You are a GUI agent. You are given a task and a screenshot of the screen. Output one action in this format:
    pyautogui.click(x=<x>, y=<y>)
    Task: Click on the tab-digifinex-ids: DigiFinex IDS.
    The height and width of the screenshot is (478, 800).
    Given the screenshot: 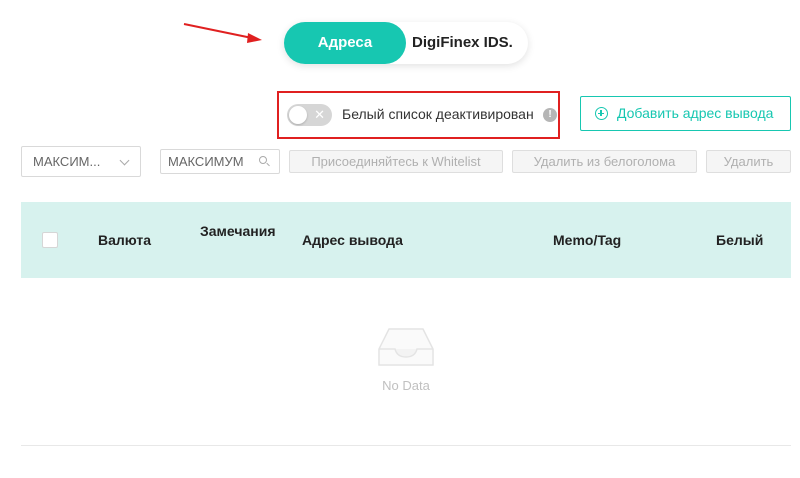 What is the action you would take?
    pyautogui.click(x=462, y=43)
    